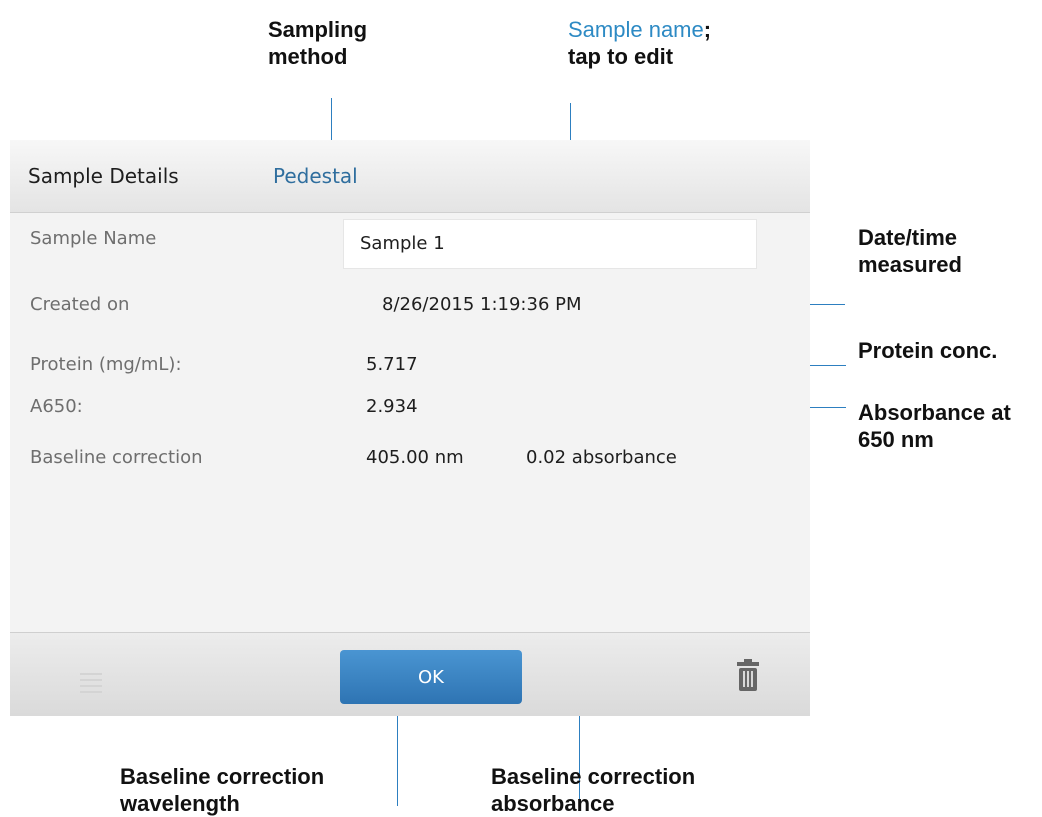 The height and width of the screenshot is (817, 1042). What do you see at coordinates (910, 251) in the screenshot?
I see `callout-datetime: Date/time measured` at bounding box center [910, 251].